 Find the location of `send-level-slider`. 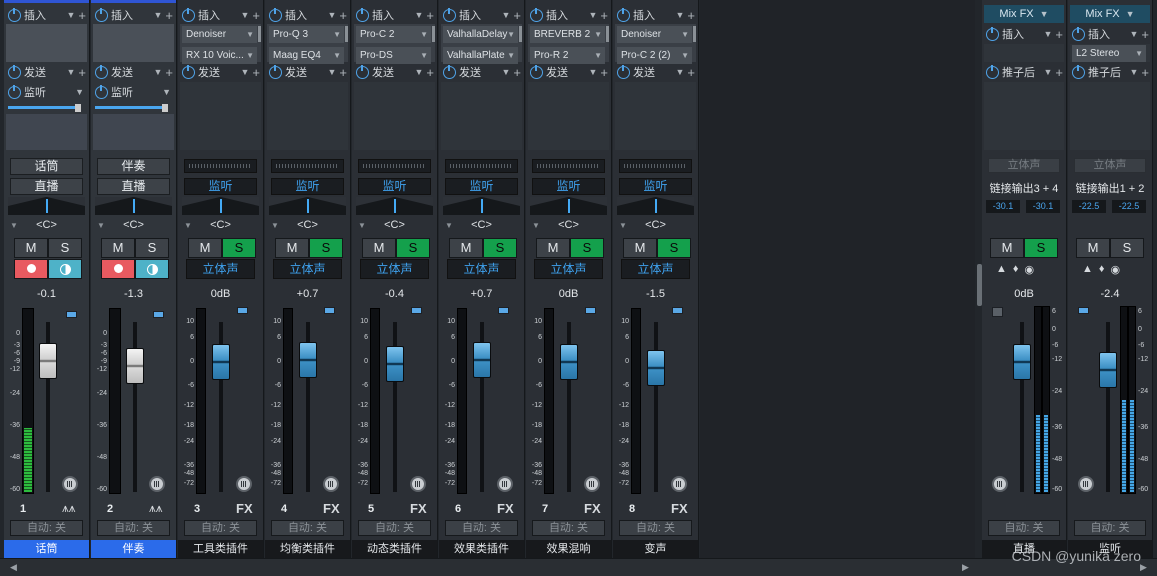

send-level-slider is located at coordinates (42, 107).